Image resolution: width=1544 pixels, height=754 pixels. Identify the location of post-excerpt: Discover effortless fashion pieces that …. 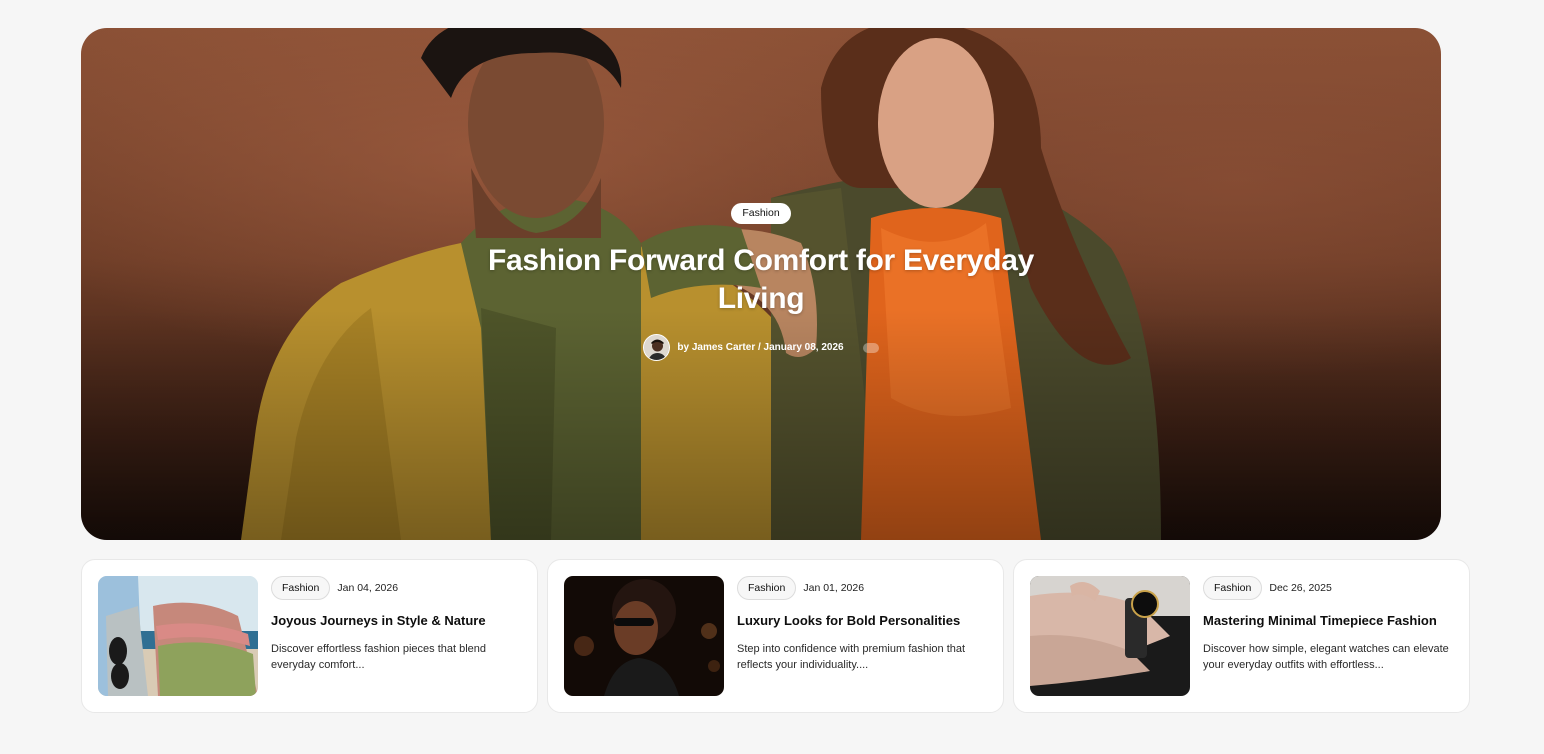
(379, 657).